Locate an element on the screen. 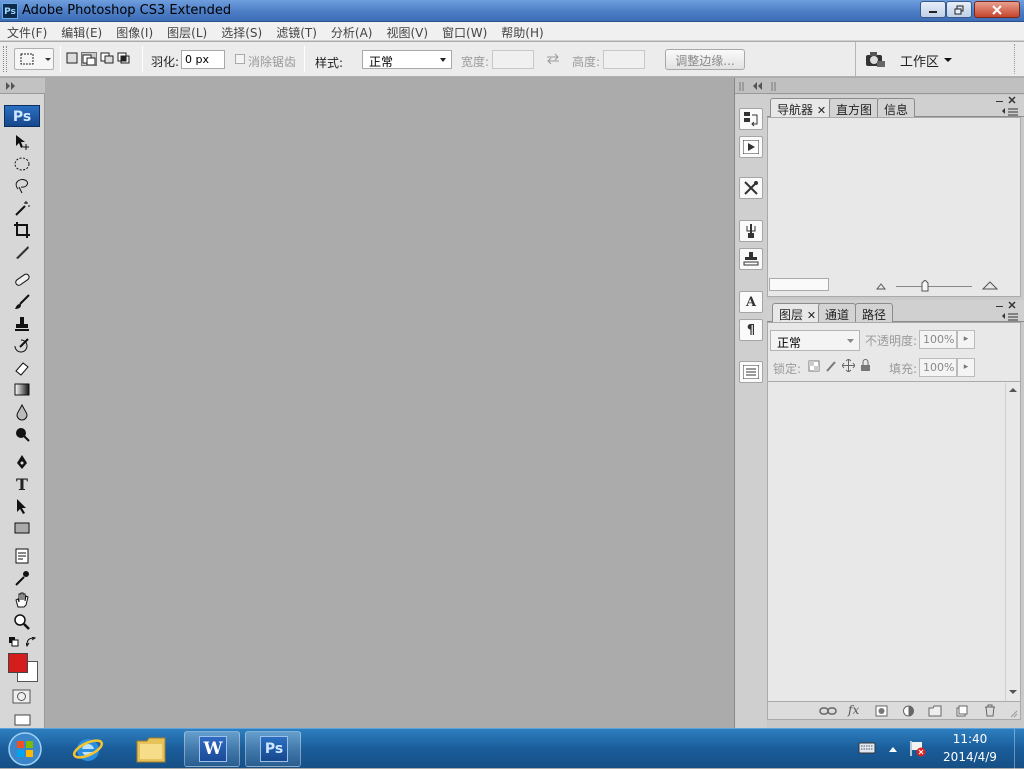 This screenshot has width=1024, height=769. taskbar-ie-button is located at coordinates (90, 749).